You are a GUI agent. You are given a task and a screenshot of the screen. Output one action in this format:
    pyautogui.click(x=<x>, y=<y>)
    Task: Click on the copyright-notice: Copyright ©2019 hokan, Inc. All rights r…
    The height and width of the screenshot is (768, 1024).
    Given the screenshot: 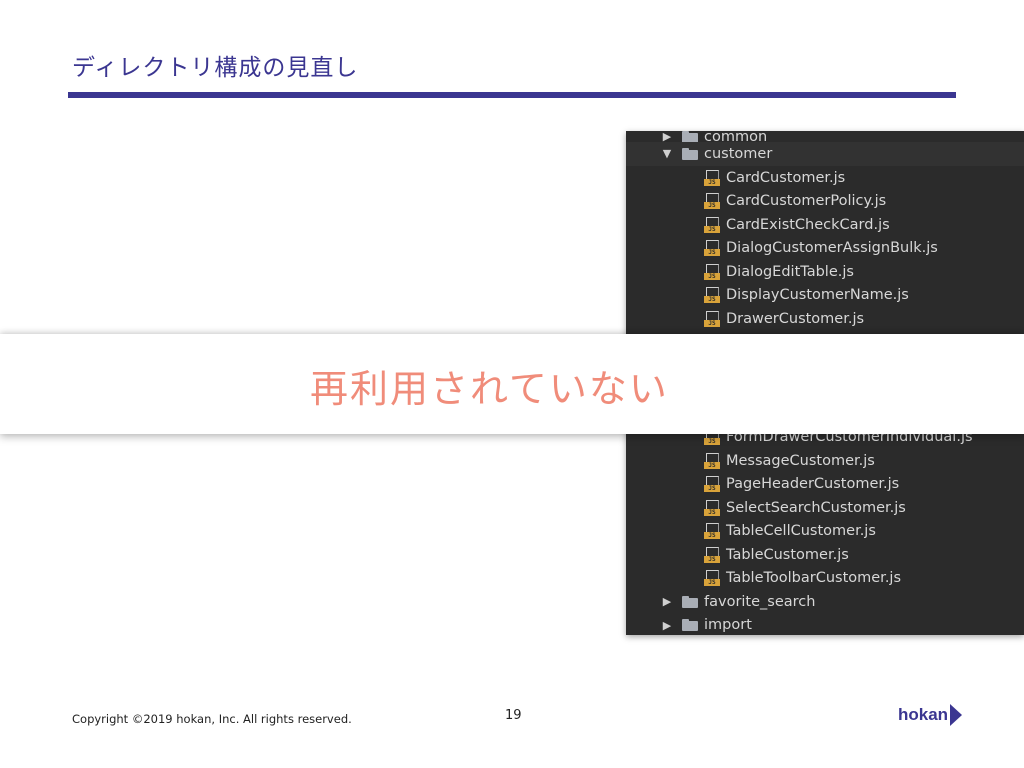 What is the action you would take?
    pyautogui.click(x=212, y=719)
    